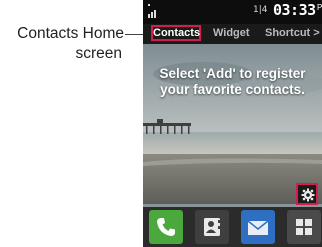 The width and height of the screenshot is (322, 247). Describe the element at coordinates (232, 73) in the screenshot. I see `message-line-1: Select 'Add' to register` at that location.